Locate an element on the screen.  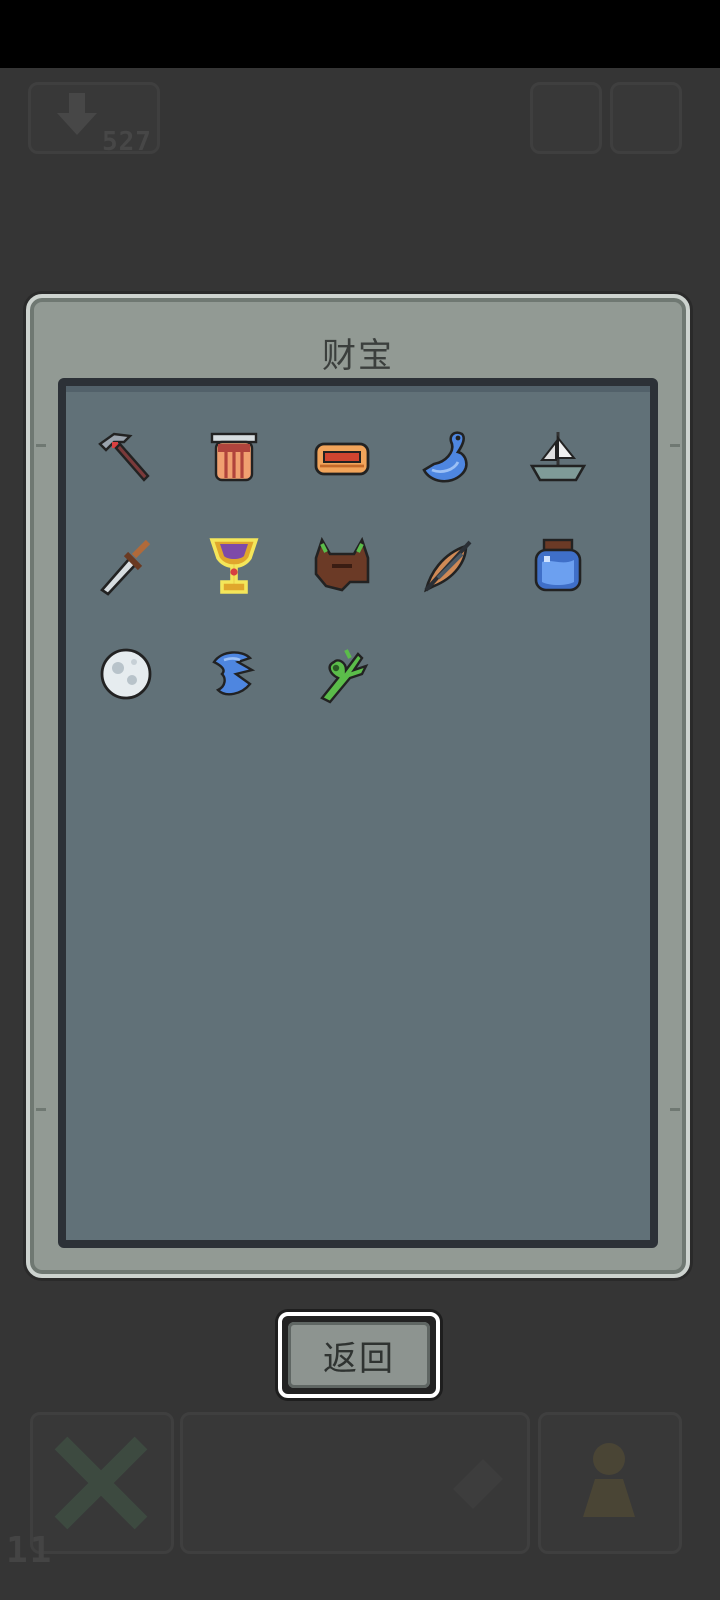
treasure-water-jar is located at coordinates (558, 566).